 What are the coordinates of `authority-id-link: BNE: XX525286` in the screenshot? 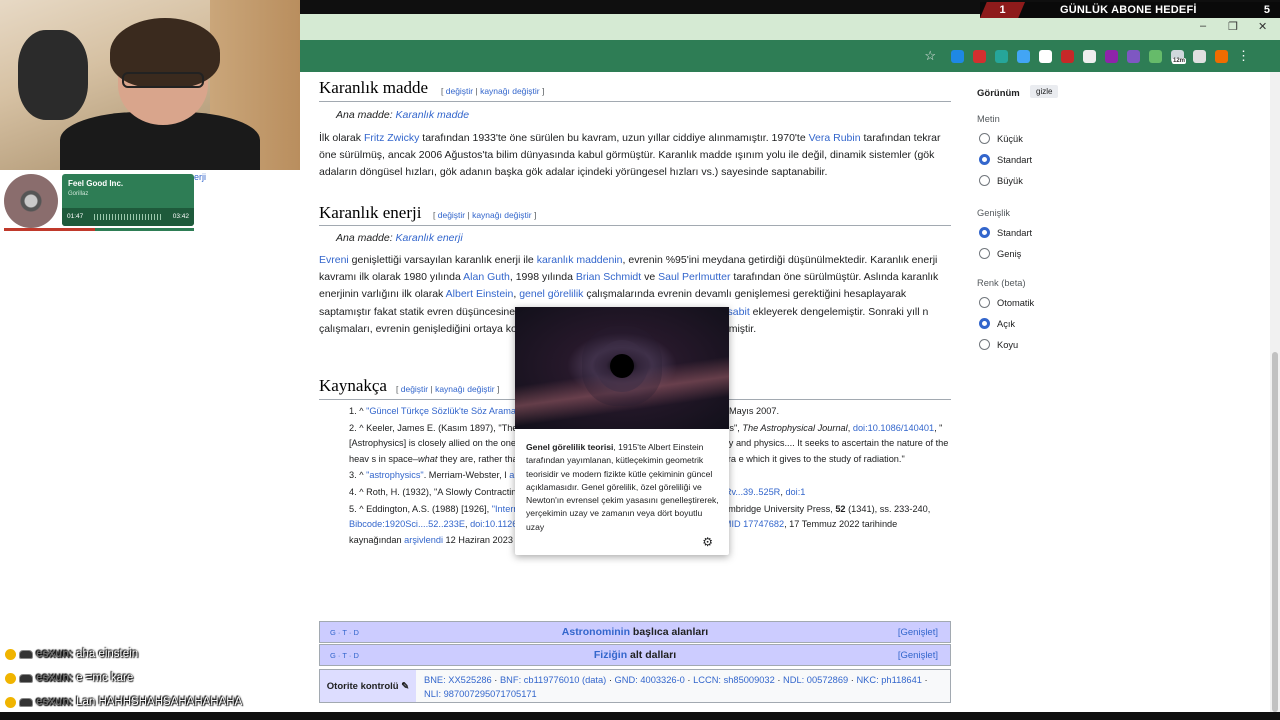 It's located at (458, 680).